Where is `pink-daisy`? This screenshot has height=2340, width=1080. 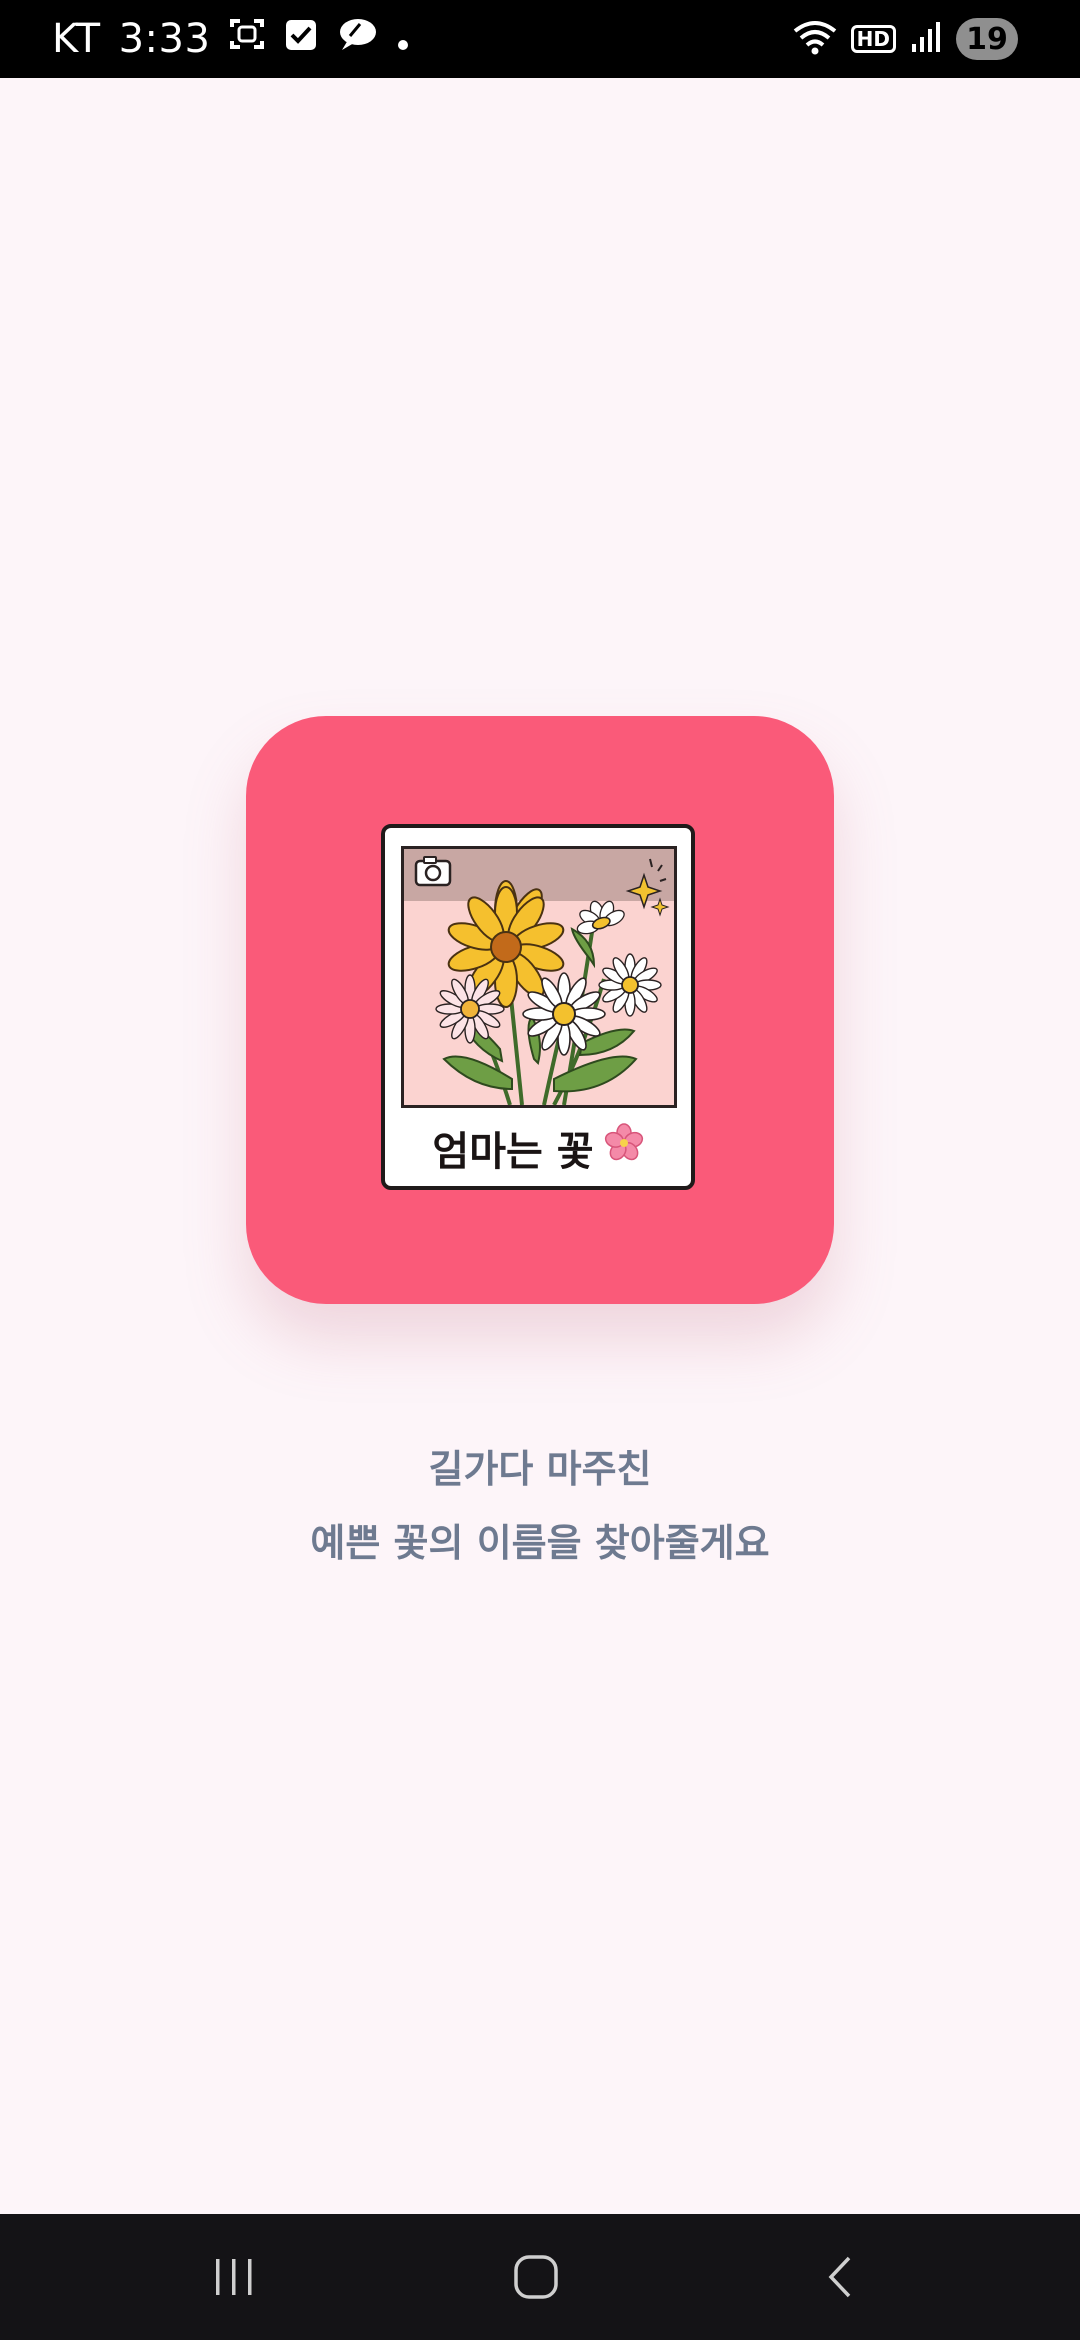
pink-daisy is located at coordinates (470, 1009).